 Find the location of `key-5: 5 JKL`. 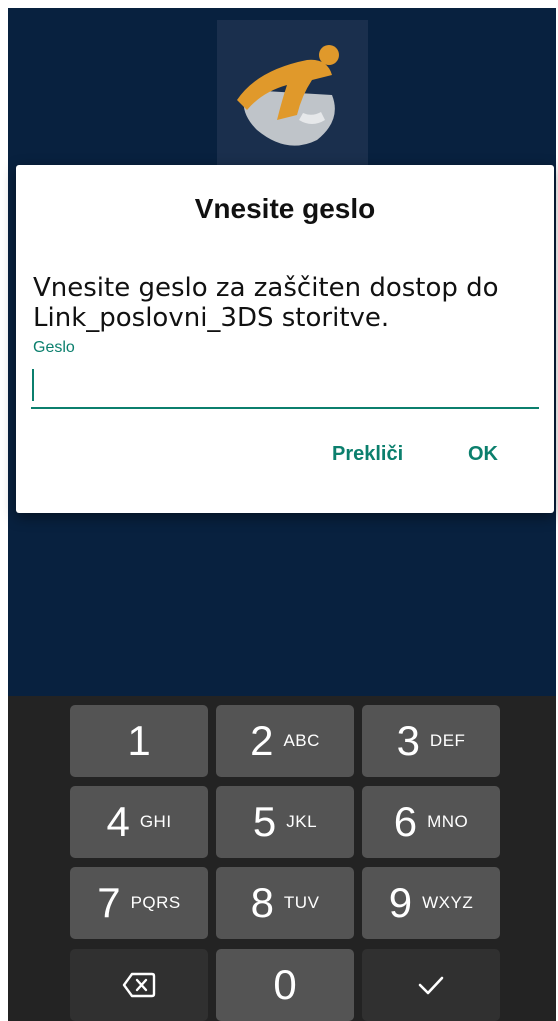

key-5: 5 JKL is located at coordinates (285, 822).